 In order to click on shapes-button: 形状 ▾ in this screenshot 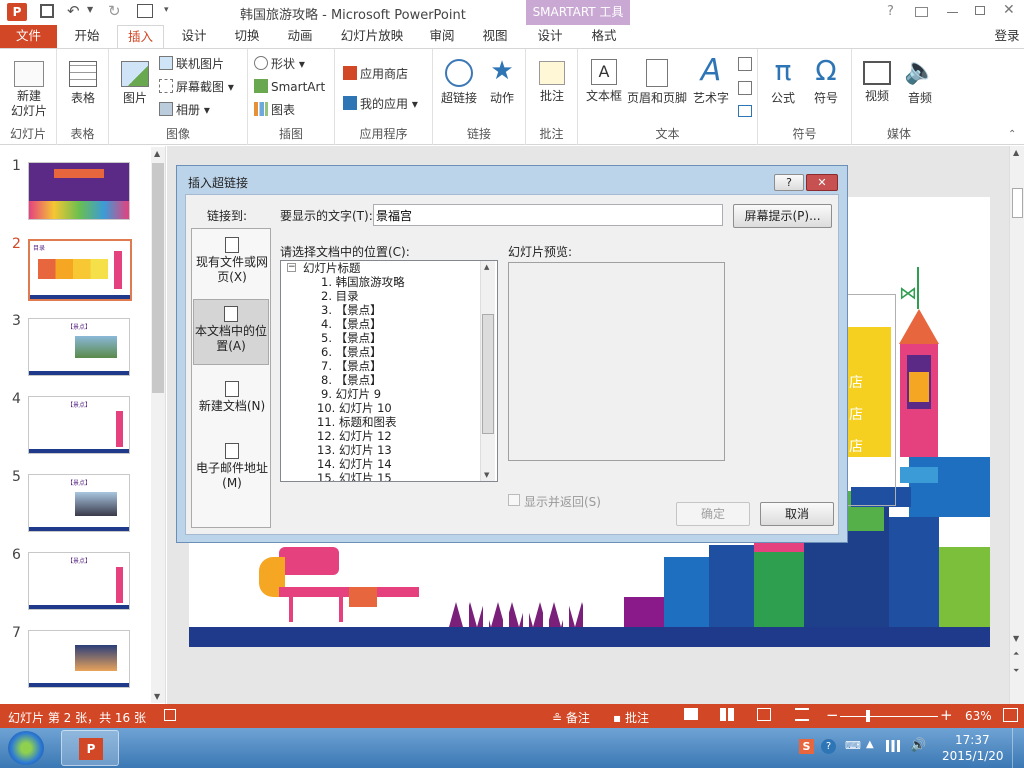, I will do `click(279, 64)`.